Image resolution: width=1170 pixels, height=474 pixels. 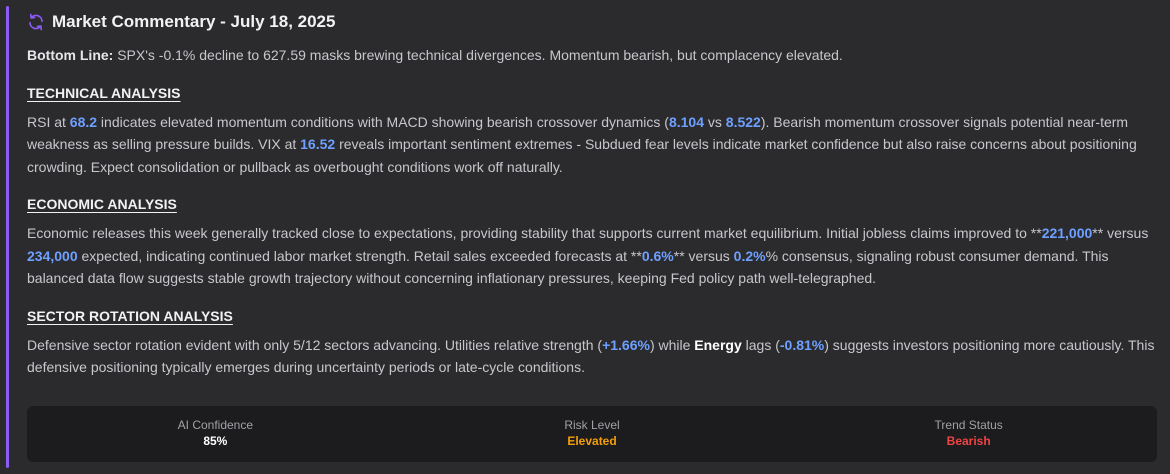 I want to click on retail-sales-expected: 0.2%, so click(x=749, y=255).